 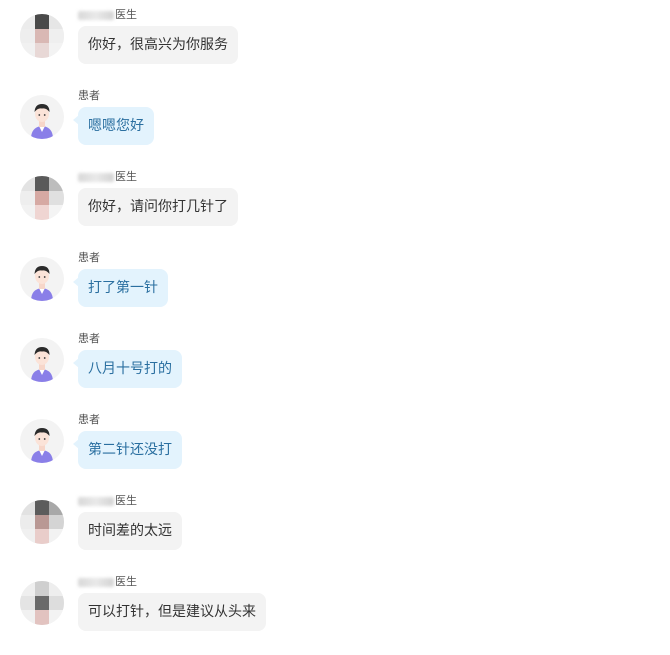 I want to click on chat-message: 医生 可以打针，但是建议从头来, so click(x=335, y=613).